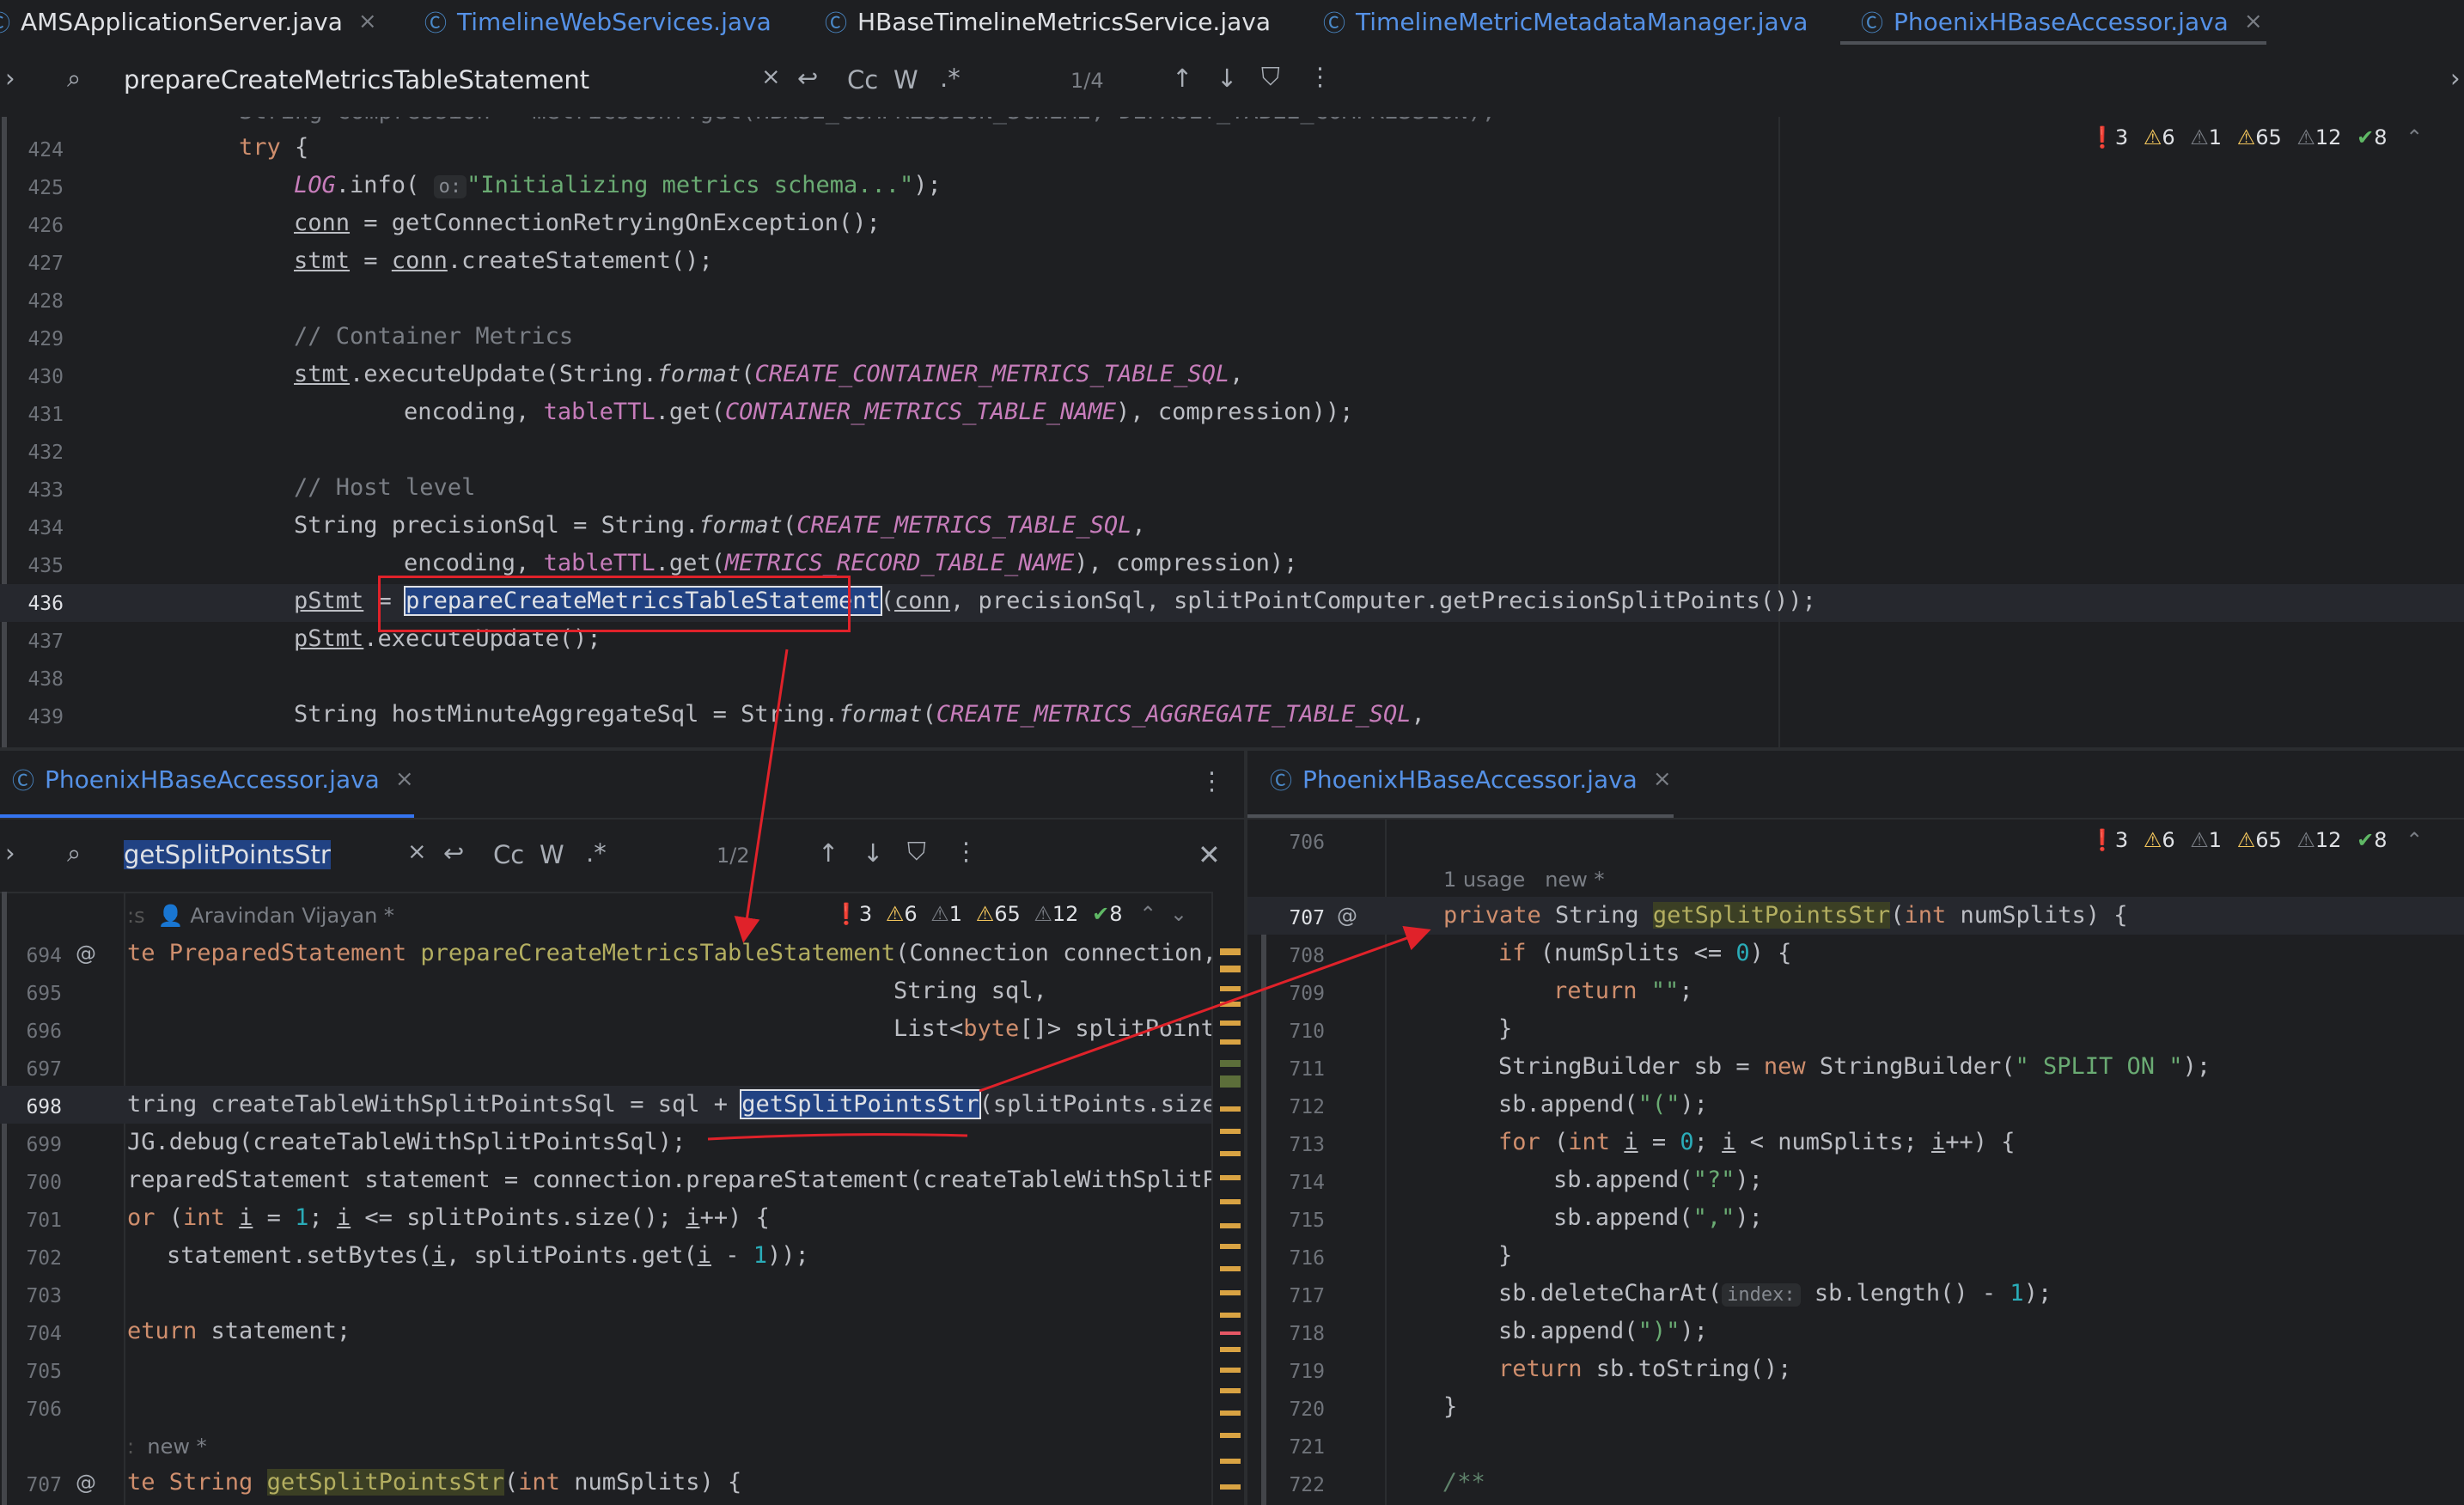 The height and width of the screenshot is (1505, 2464). I want to click on arrow-to-helper, so click(1205, 1009).